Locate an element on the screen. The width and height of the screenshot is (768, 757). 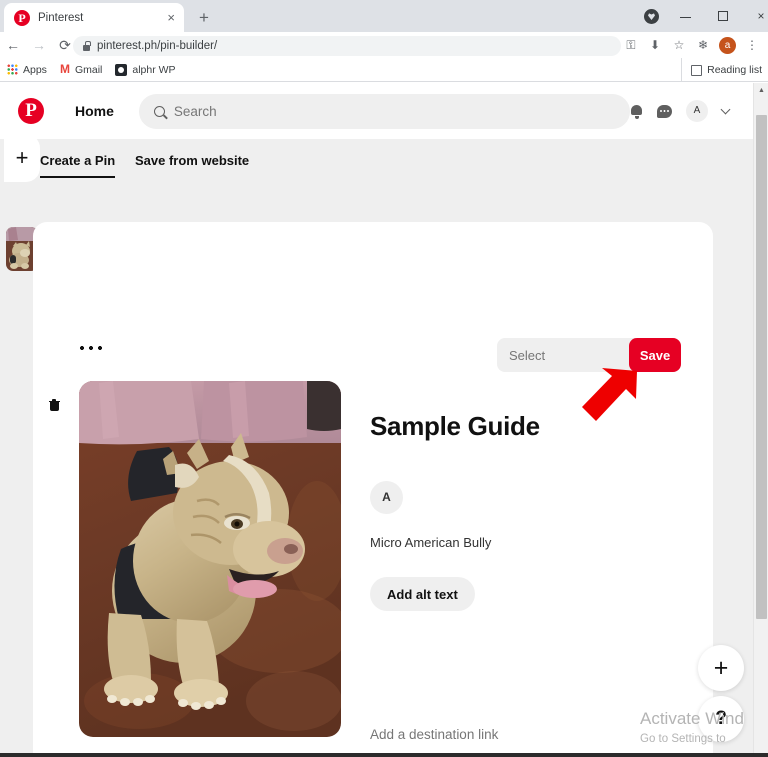
pin-description: Micro American Bully is located at coordinates (430, 542).